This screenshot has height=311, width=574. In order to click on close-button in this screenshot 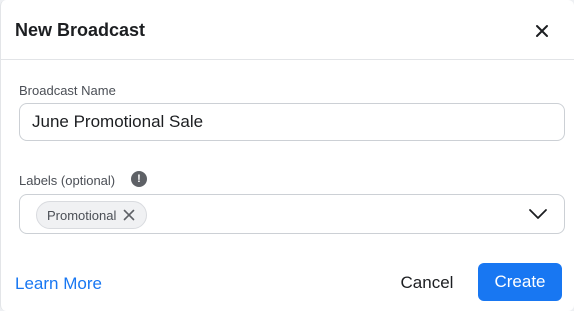, I will do `click(542, 31)`.